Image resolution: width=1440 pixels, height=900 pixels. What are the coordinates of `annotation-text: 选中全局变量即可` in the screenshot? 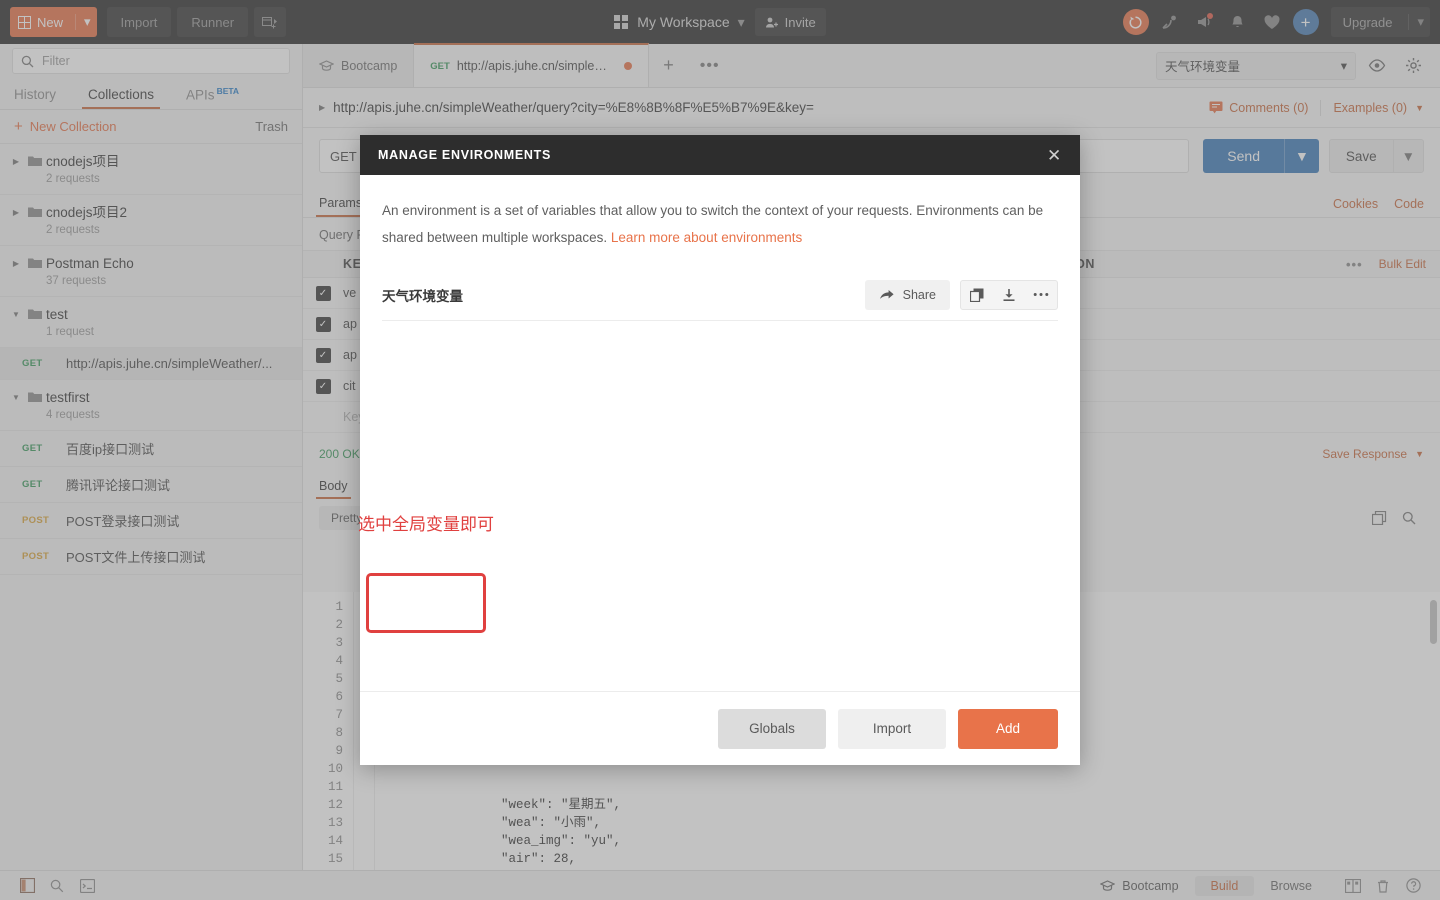 It's located at (426, 524).